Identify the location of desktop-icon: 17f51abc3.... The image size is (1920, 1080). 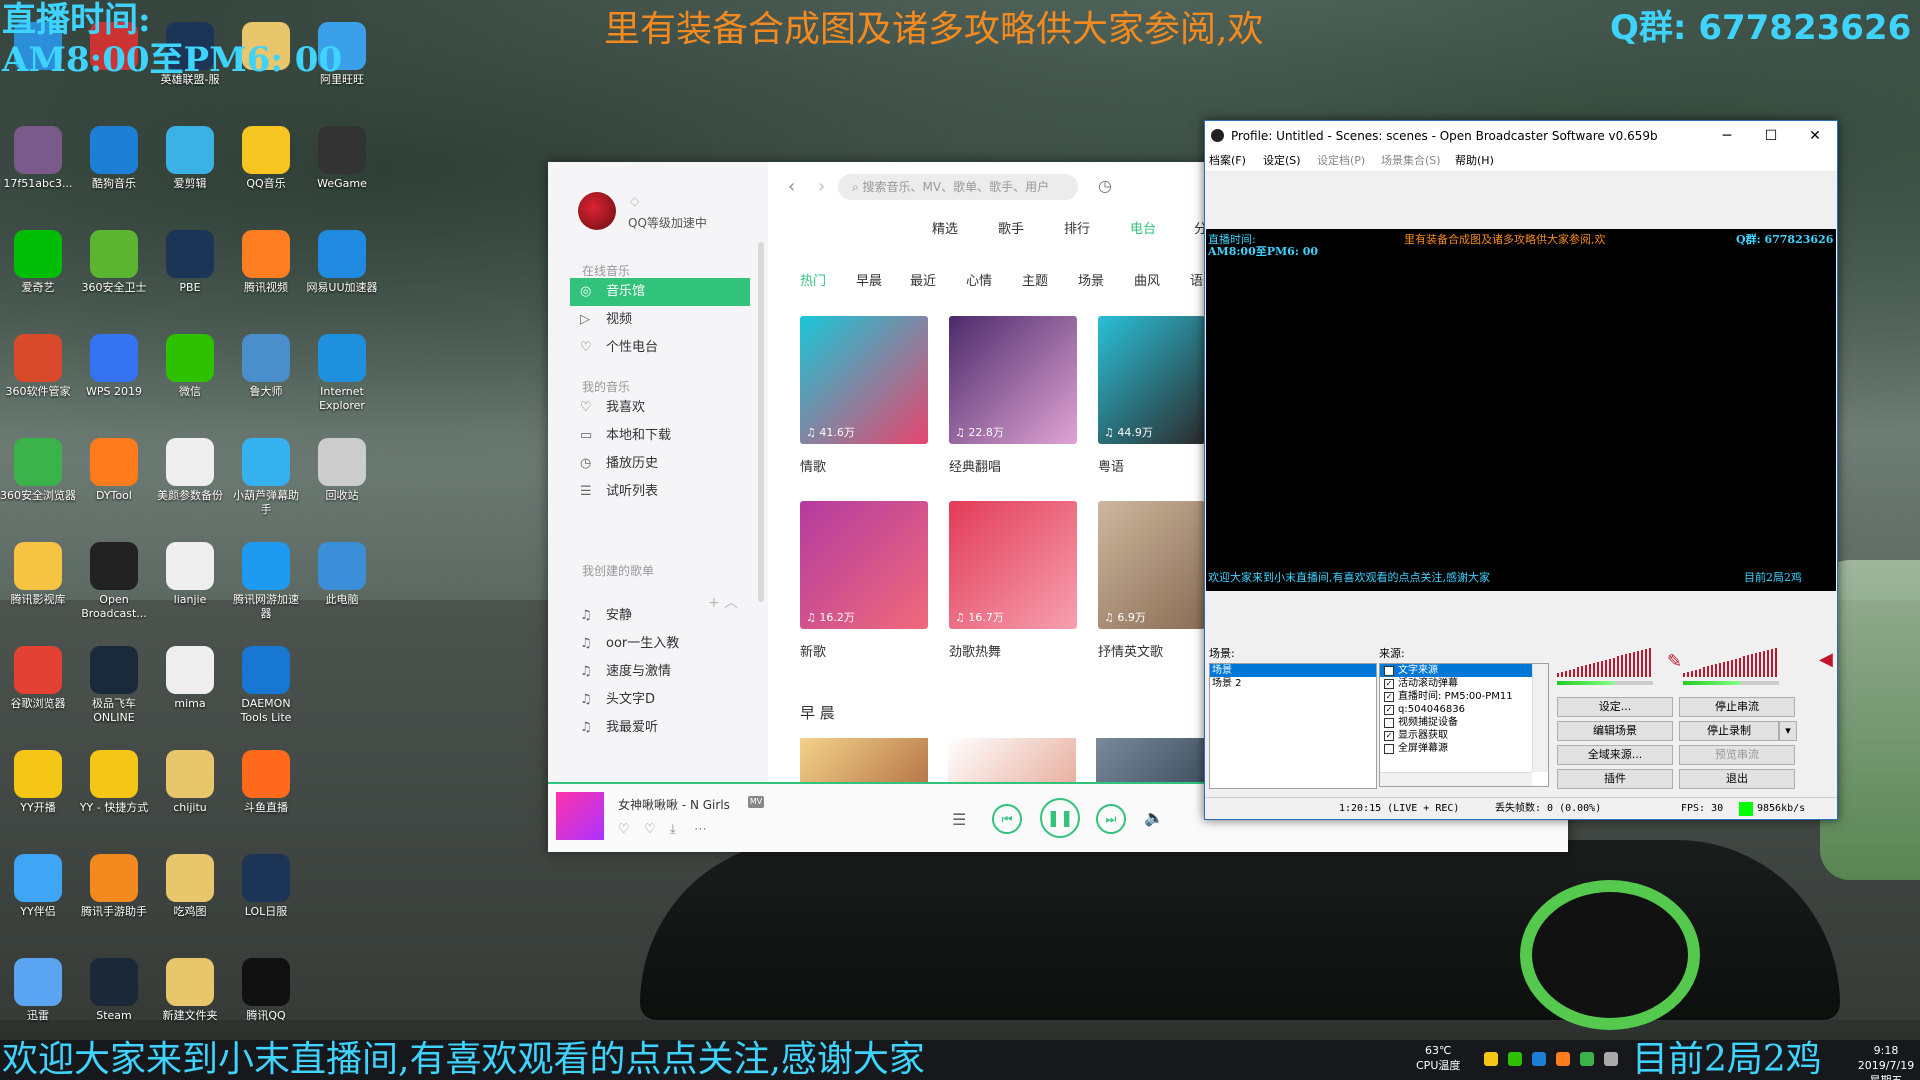
(38, 172).